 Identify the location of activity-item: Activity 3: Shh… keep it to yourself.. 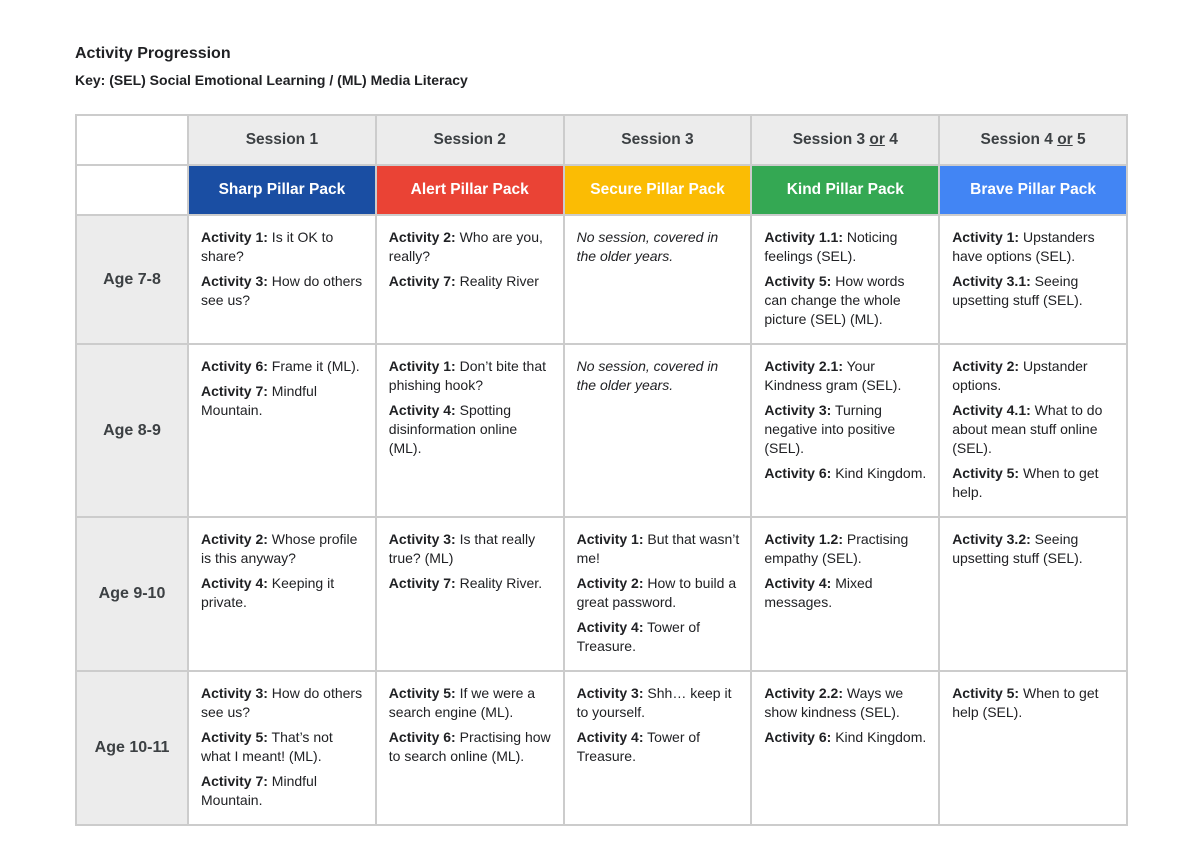
(659, 703).